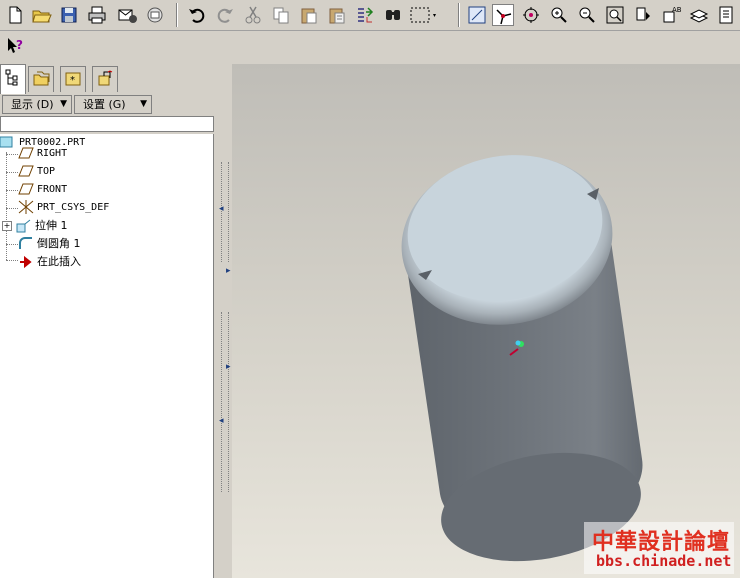 Image resolution: width=740 pixels, height=578 pixels. What do you see at coordinates (52, 189) in the screenshot?
I see `tree-item-label: FRONT` at bounding box center [52, 189].